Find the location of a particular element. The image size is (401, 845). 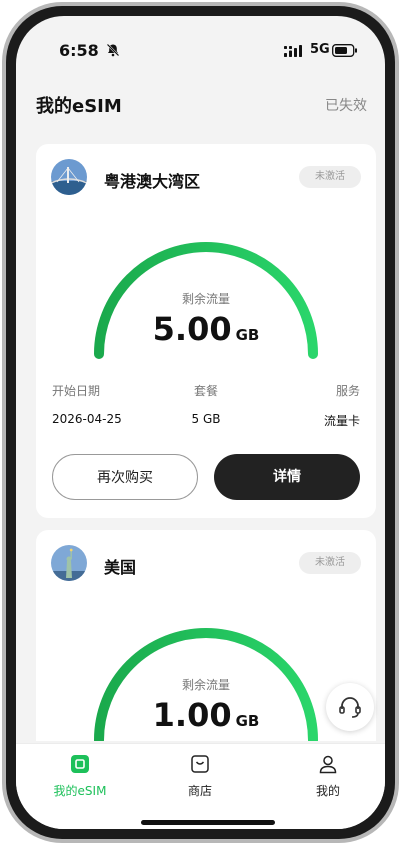

customer-support-button is located at coordinates (350, 707).